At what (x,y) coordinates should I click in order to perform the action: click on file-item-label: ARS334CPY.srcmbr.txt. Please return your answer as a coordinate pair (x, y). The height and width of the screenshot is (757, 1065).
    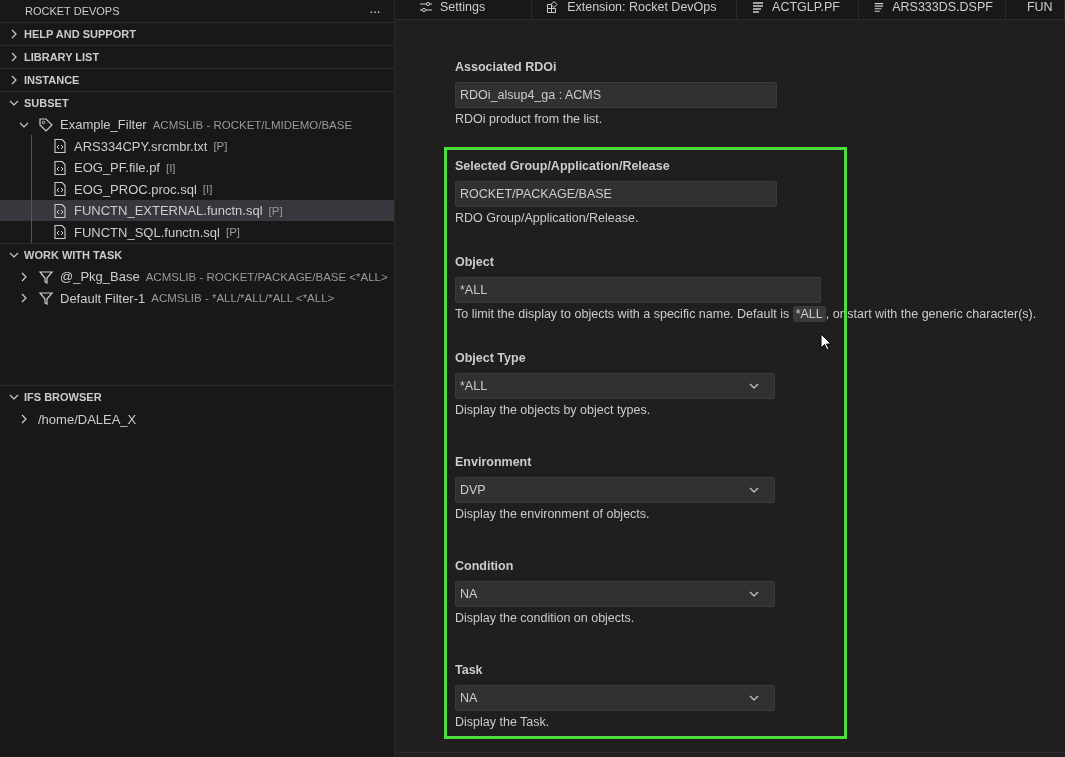
    Looking at the image, I should click on (141, 146).